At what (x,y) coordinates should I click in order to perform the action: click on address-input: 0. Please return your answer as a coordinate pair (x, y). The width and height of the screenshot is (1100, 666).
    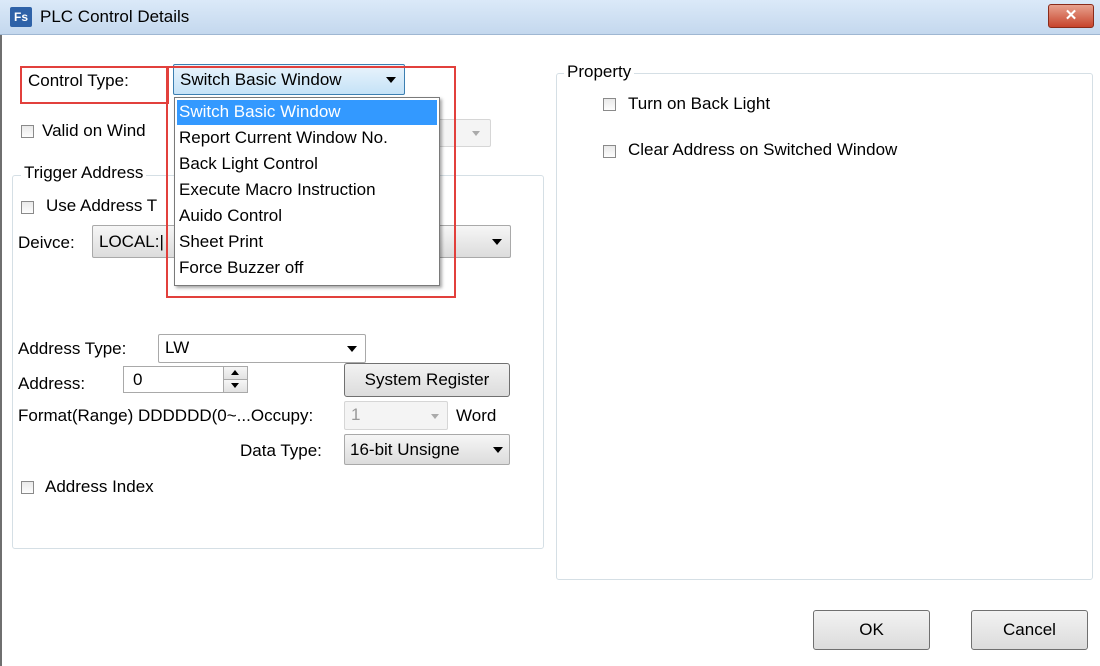
    Looking at the image, I should click on (185, 379).